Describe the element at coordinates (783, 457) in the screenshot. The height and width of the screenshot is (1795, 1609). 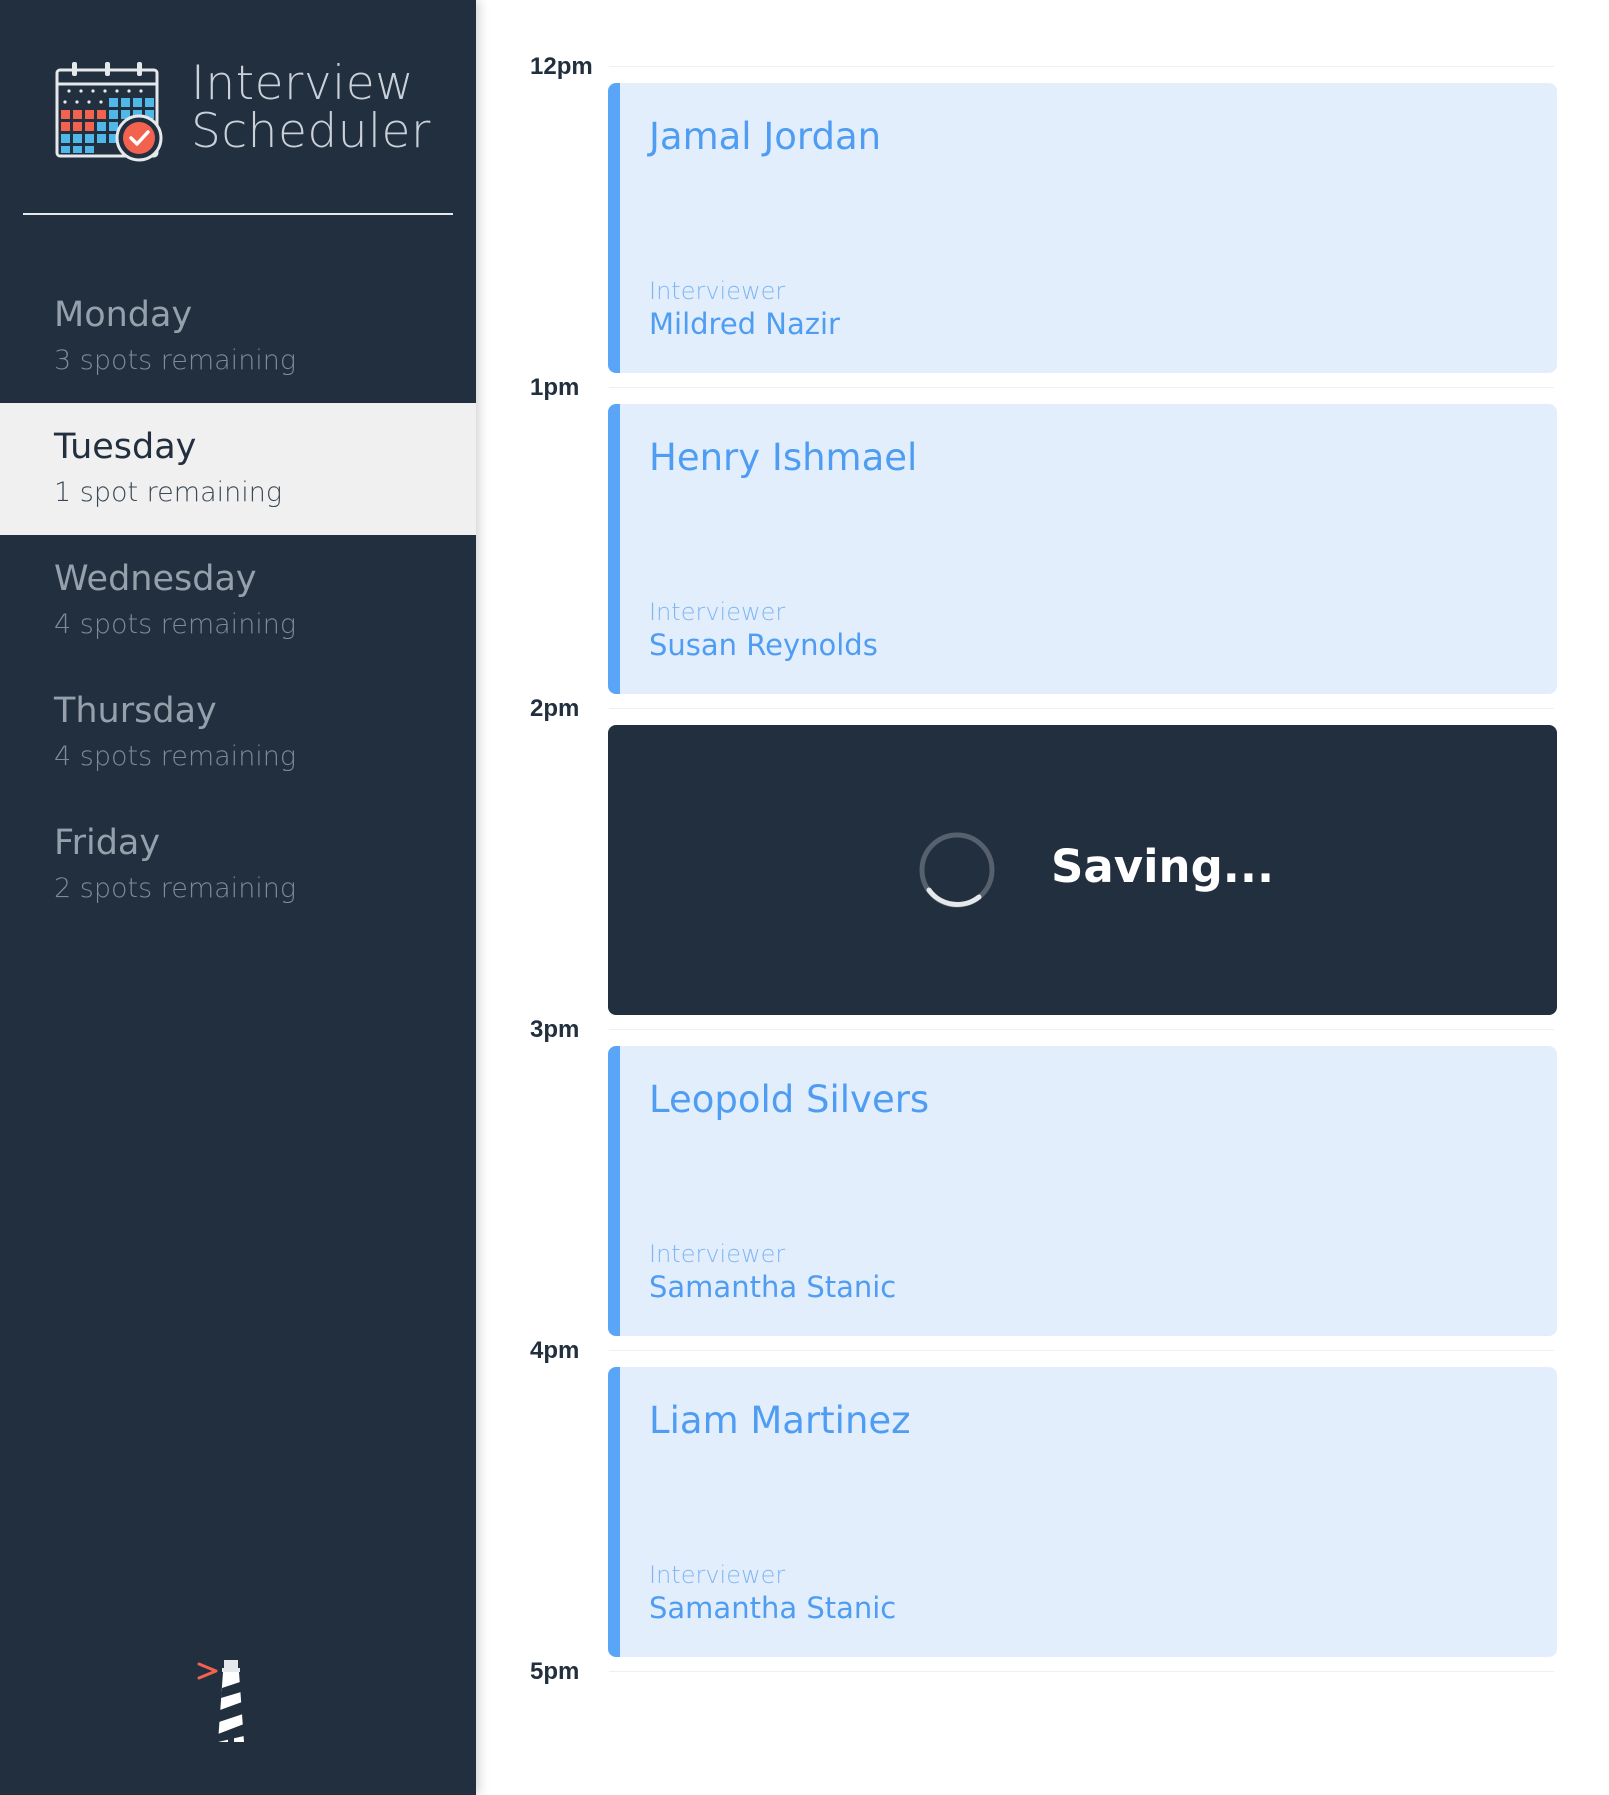
I see `student-name: Henry Ishmael` at that location.